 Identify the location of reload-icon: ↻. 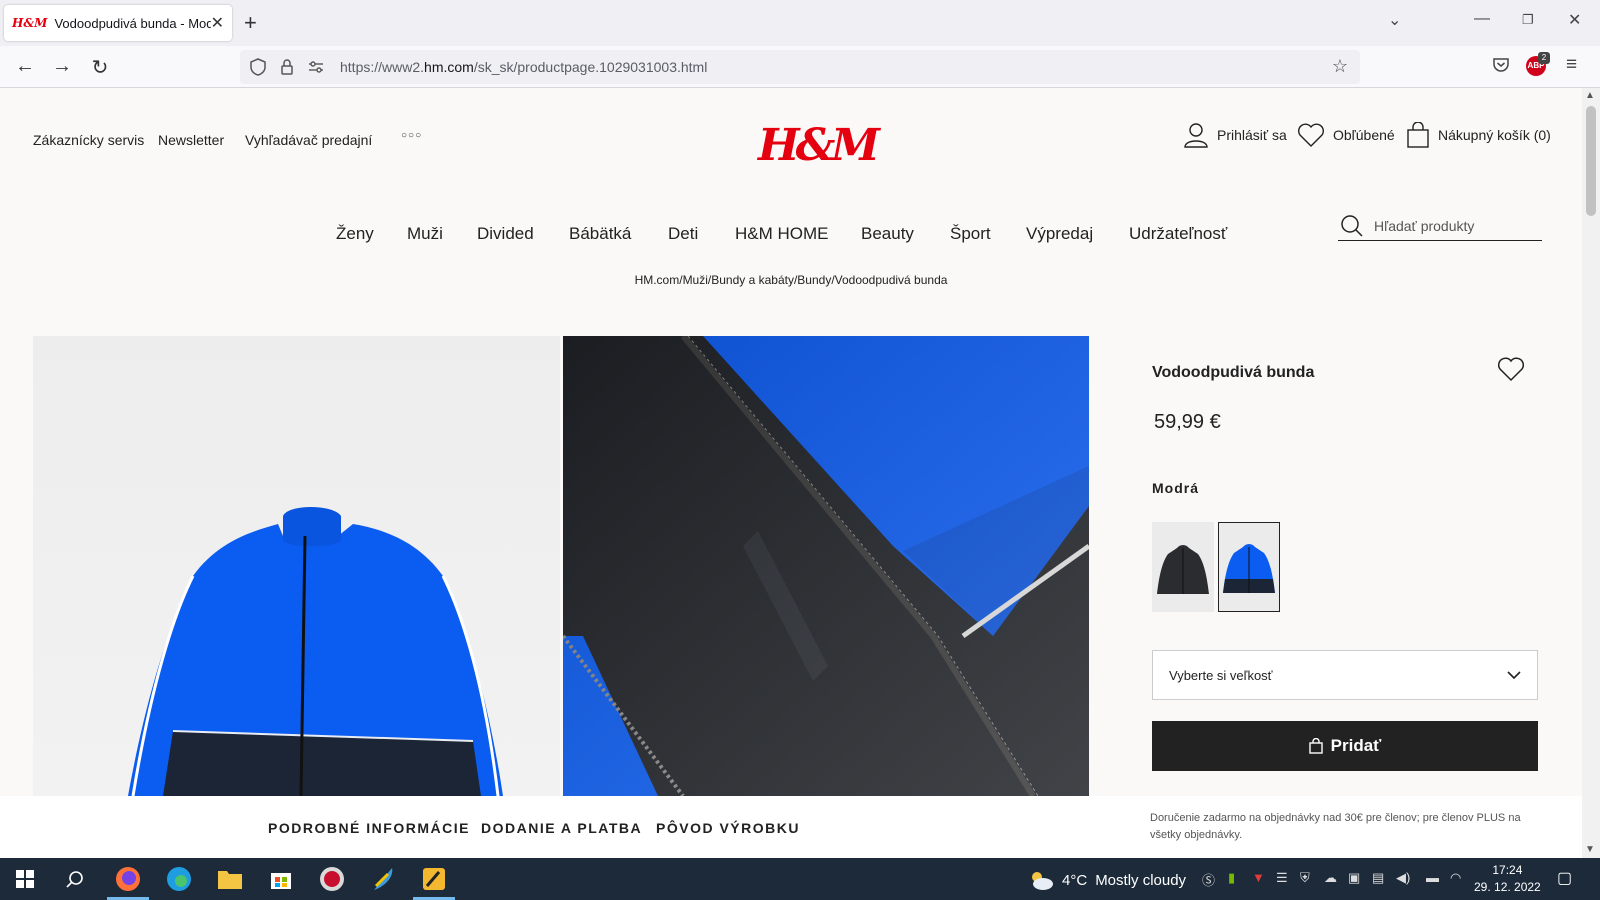
(100, 67).